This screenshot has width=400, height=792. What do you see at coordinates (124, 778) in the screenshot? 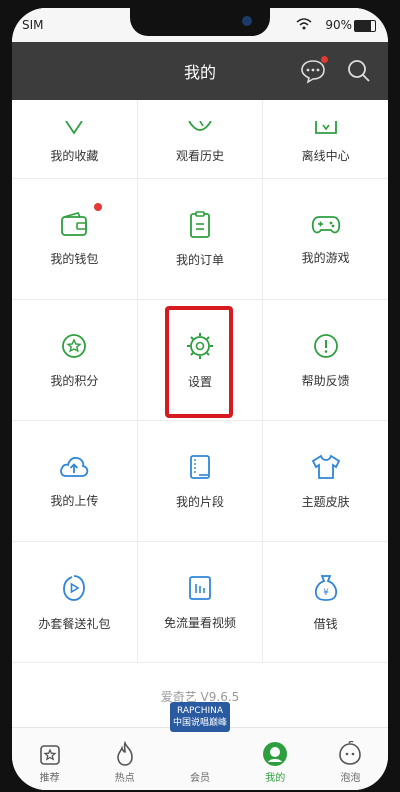
I see `tab-label: 热点` at bounding box center [124, 778].